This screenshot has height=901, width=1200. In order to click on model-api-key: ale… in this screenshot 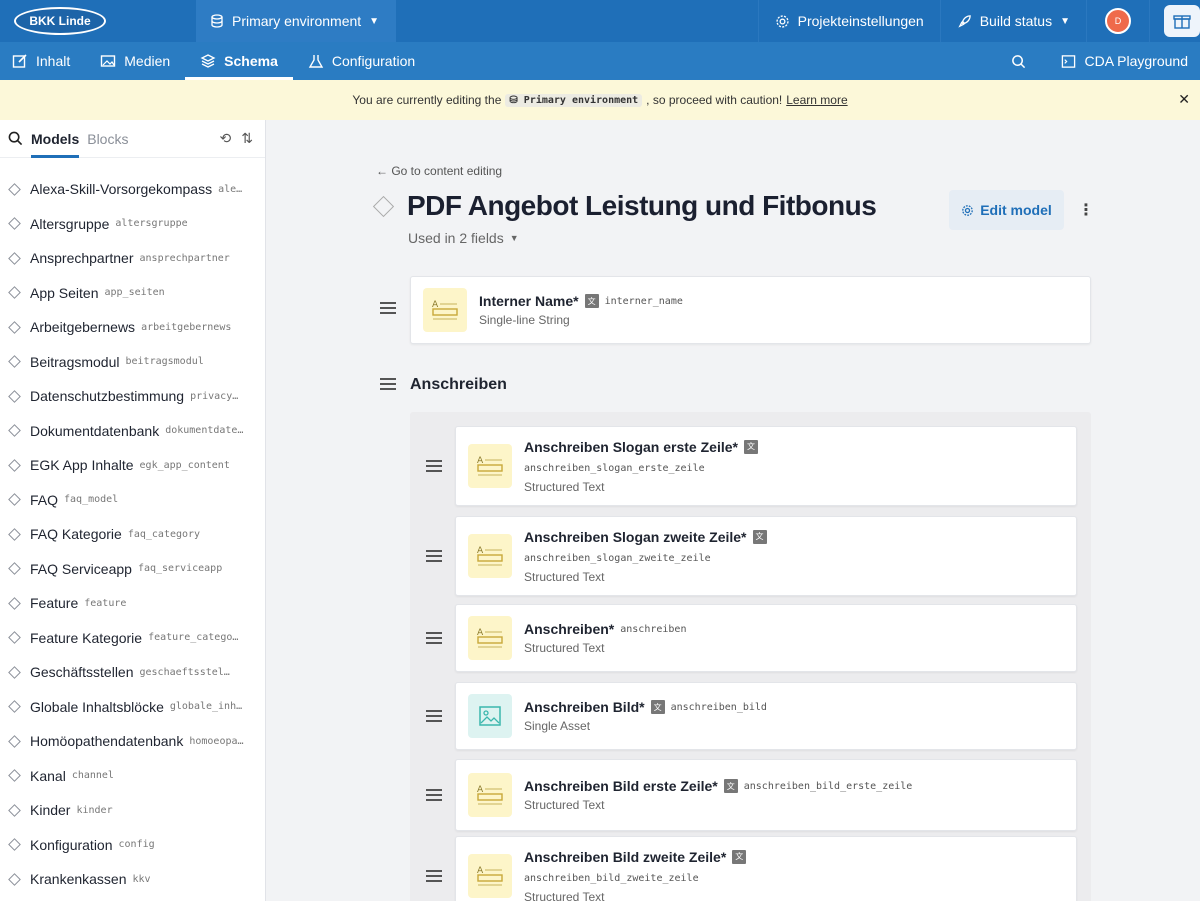, I will do `click(230, 189)`.